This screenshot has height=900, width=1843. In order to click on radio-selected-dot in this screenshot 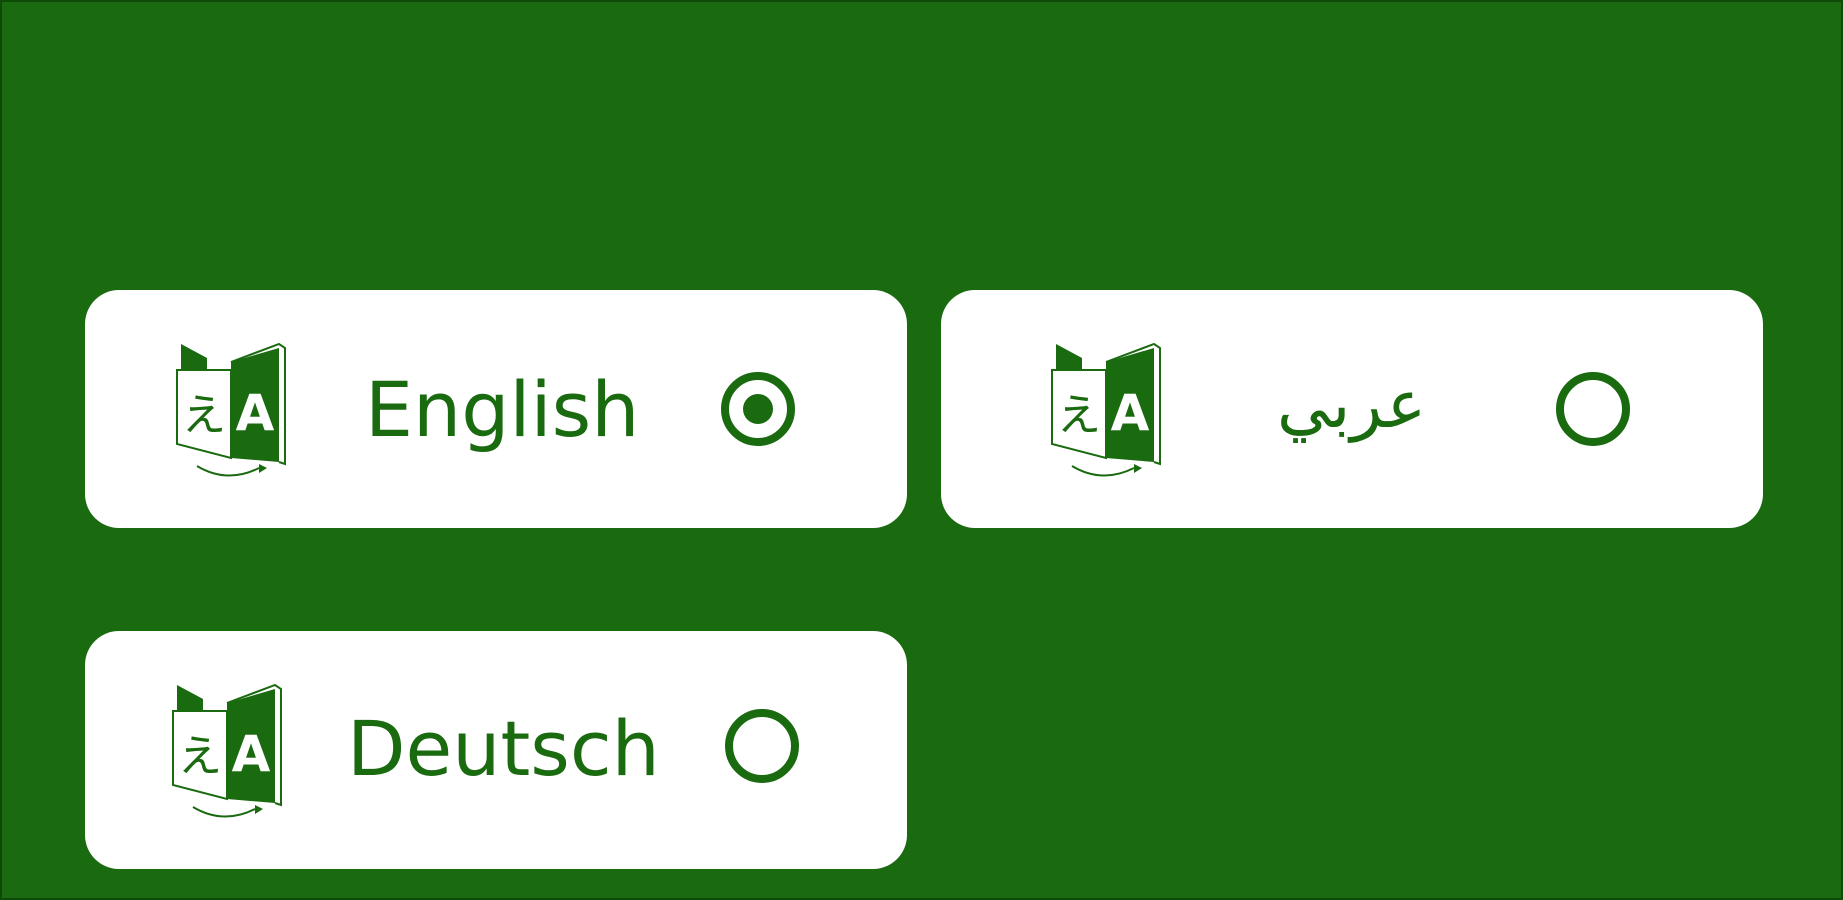, I will do `click(758, 409)`.